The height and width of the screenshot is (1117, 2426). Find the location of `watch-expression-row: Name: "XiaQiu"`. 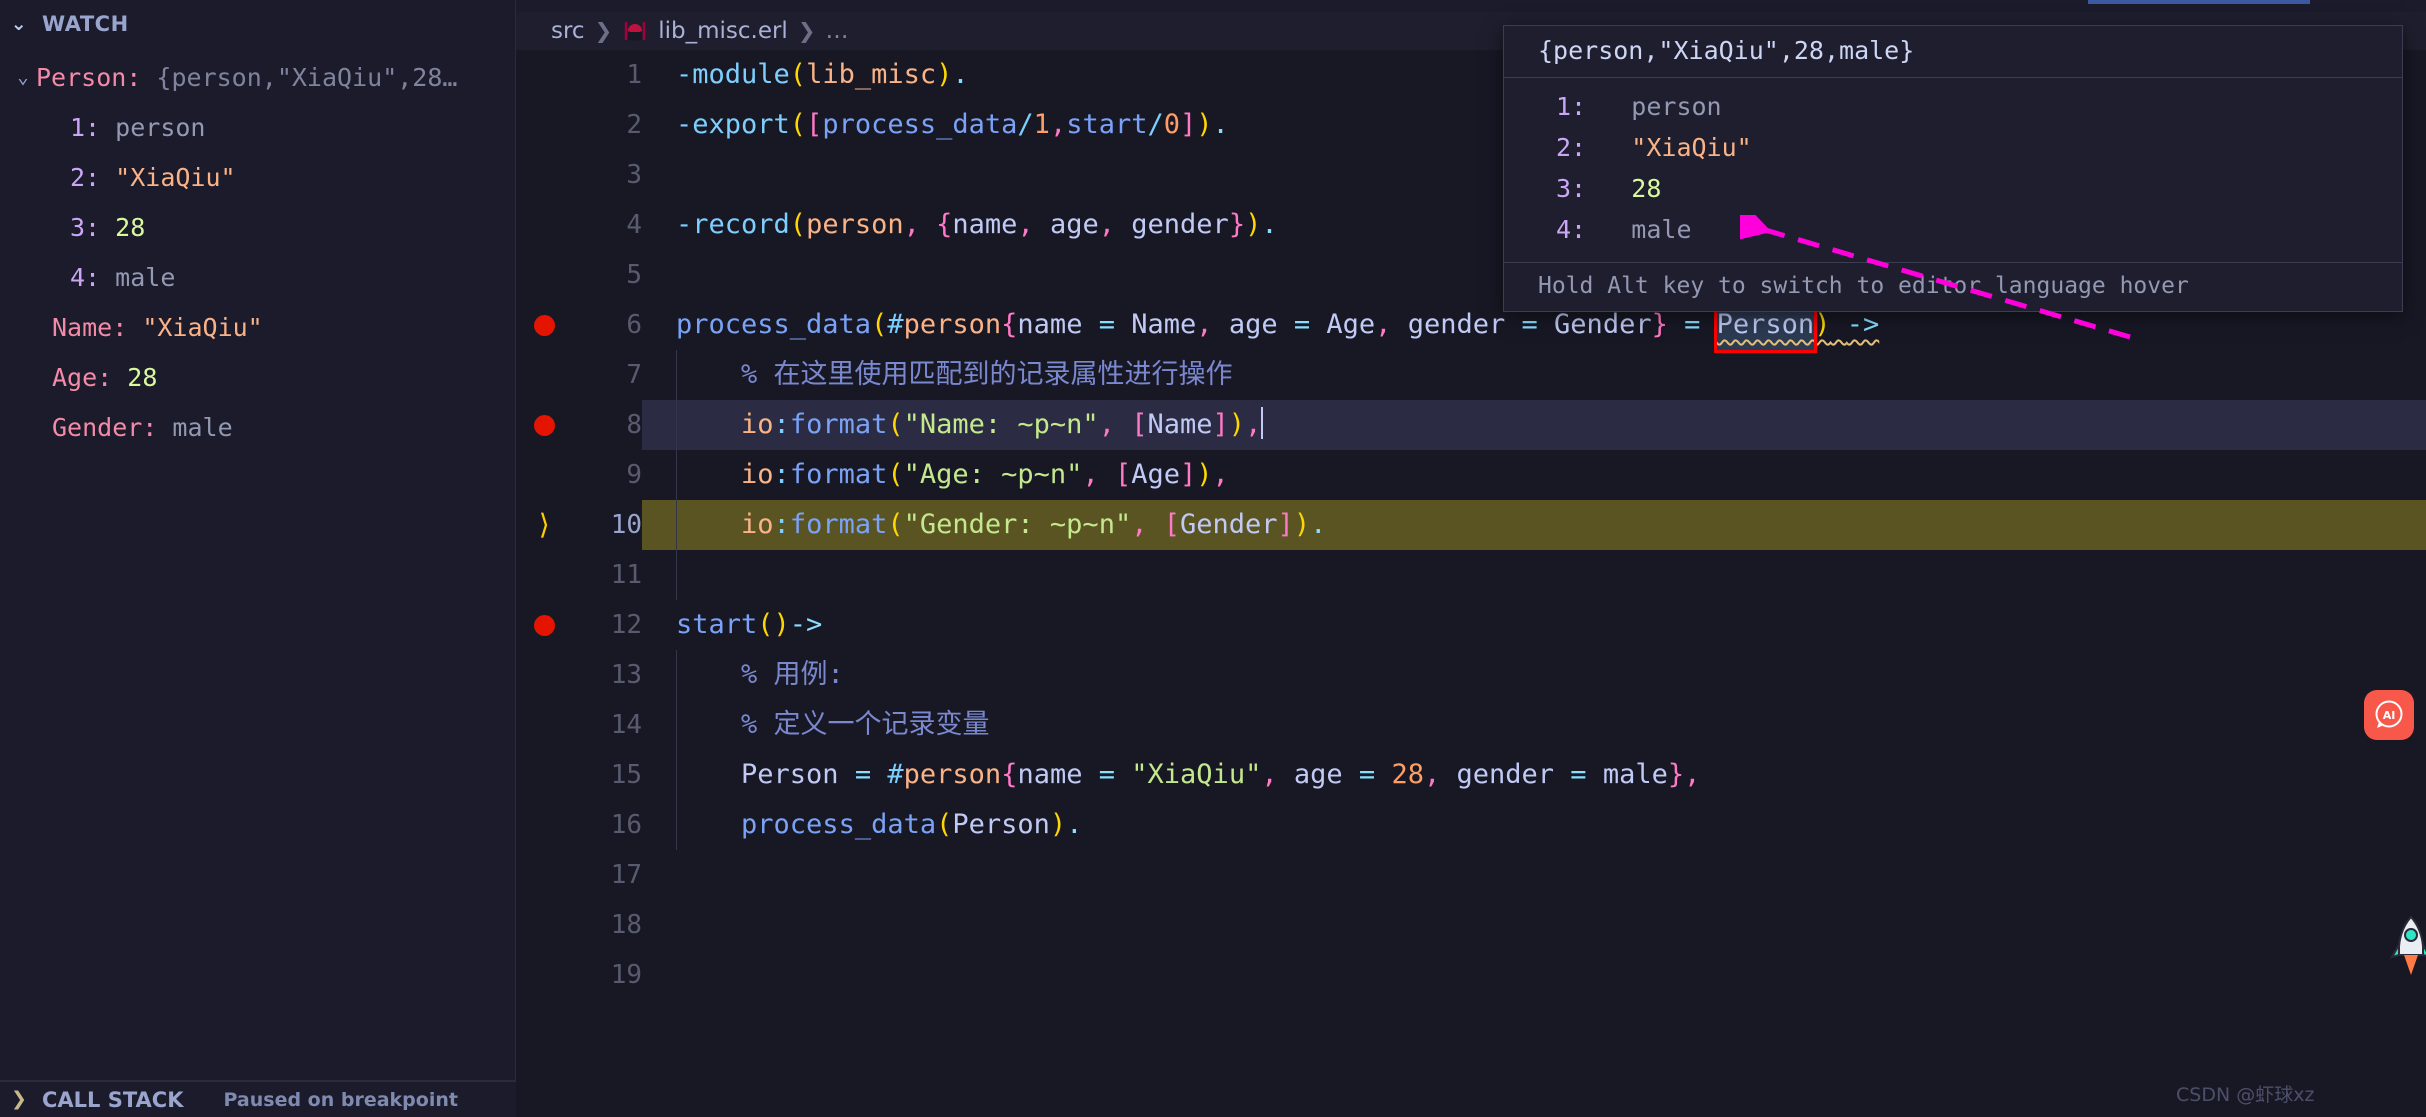

watch-expression-row: Name: "XiaQiu" is located at coordinates (257, 327).